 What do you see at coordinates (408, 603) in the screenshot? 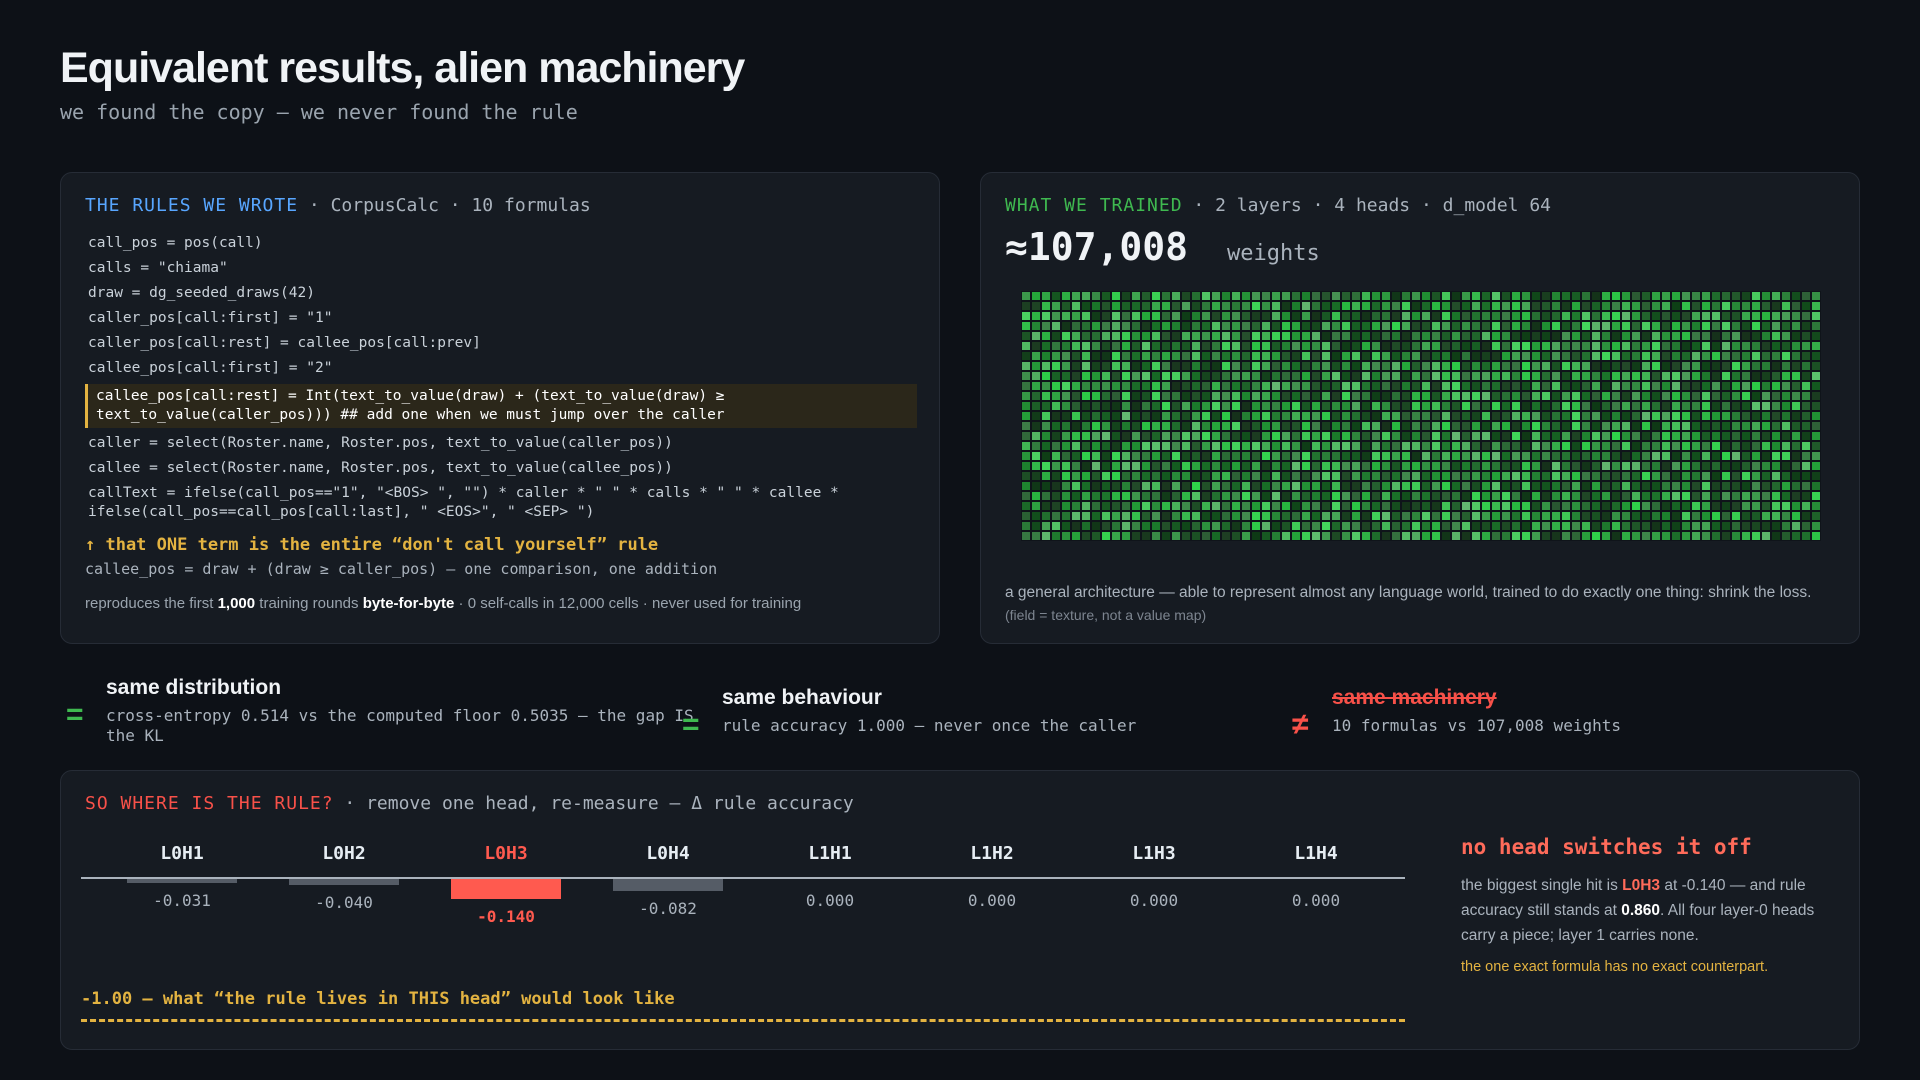
I see `repro-bold: byte-for-byte` at bounding box center [408, 603].